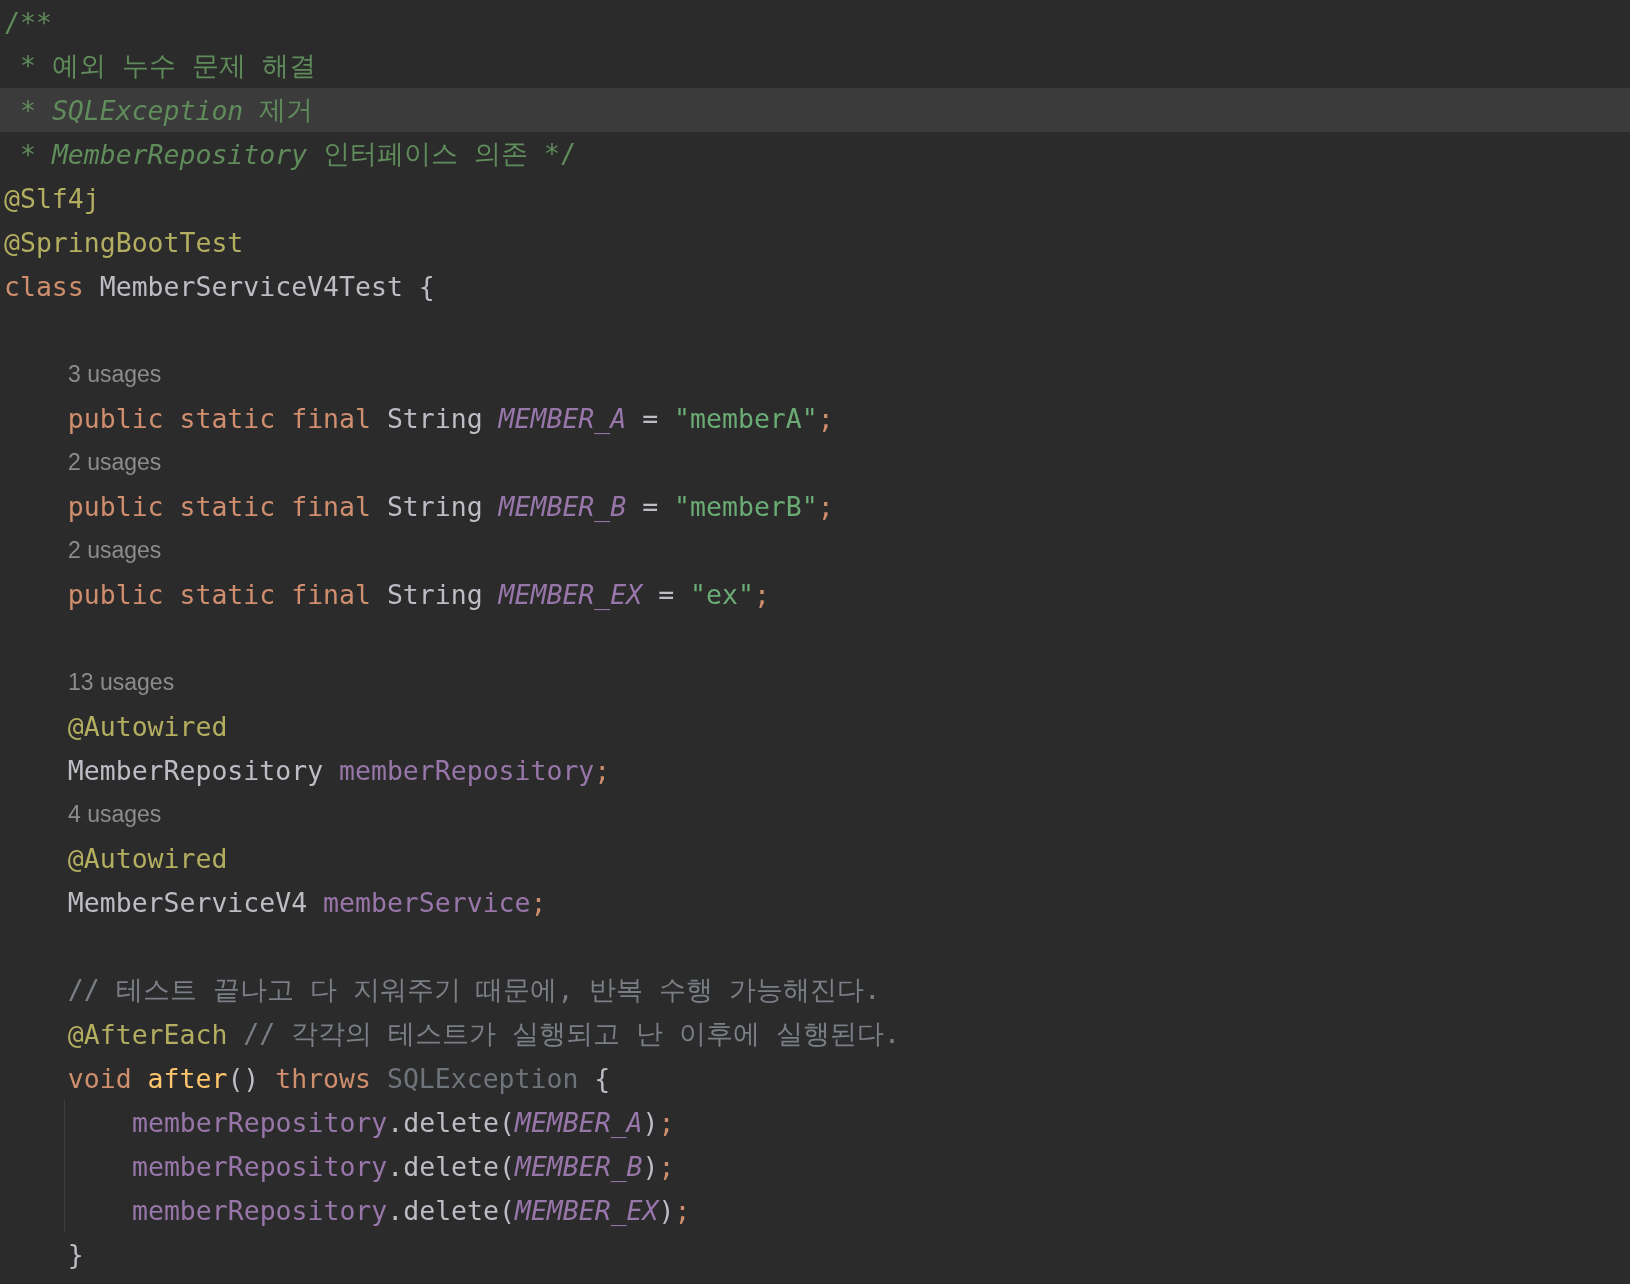  Describe the element at coordinates (297, 154) in the screenshot. I see `code-line: * MemberRepository 인터페이스 의존 */` at that location.